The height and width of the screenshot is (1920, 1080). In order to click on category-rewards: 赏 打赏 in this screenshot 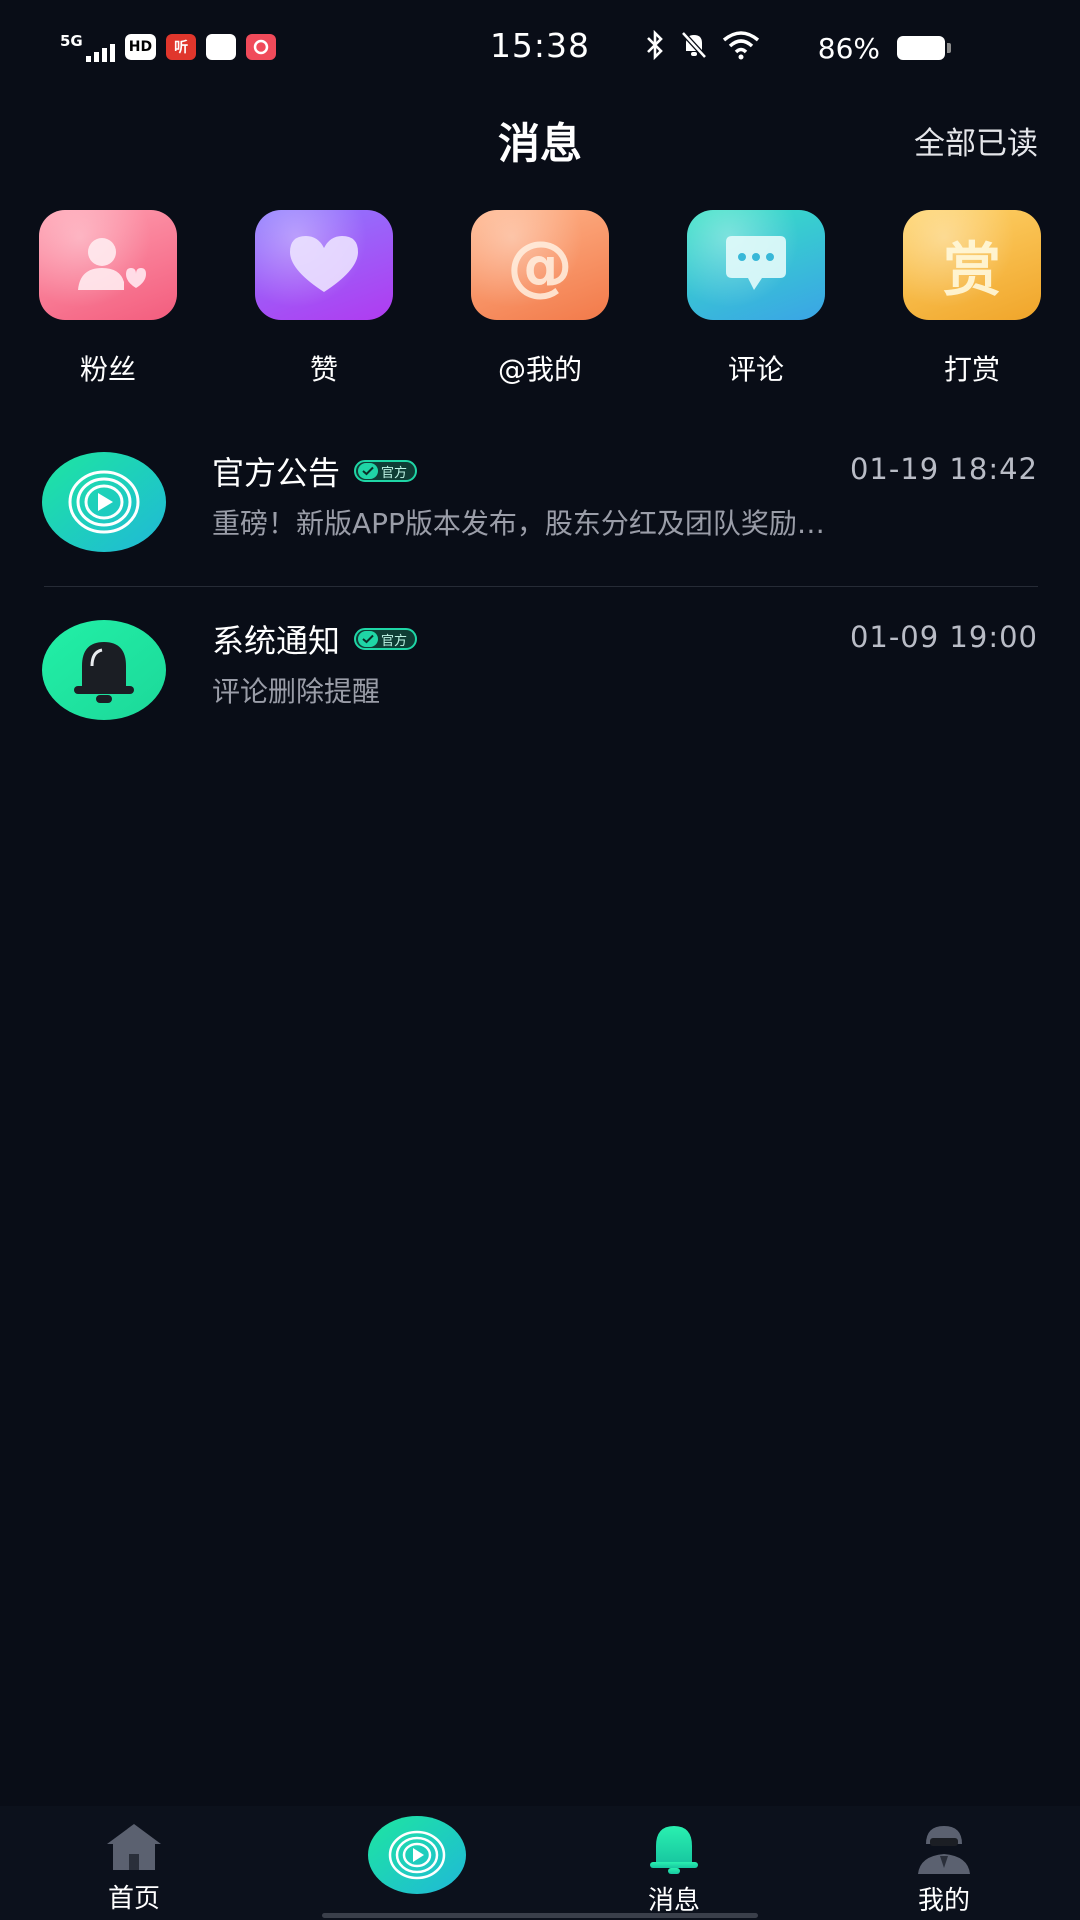, I will do `click(972, 299)`.